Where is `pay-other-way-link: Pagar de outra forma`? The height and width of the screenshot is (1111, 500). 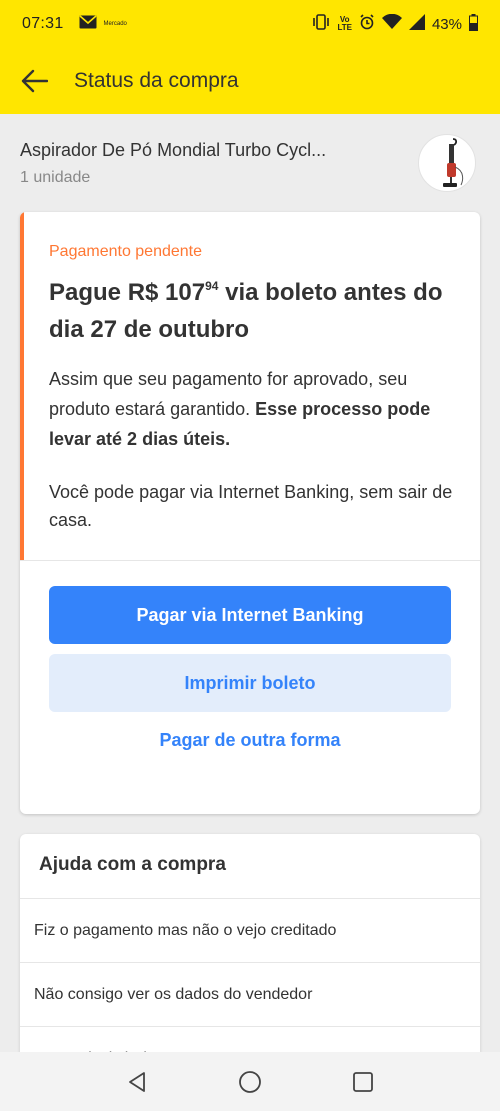
pay-other-way-link: Pagar de outra forma is located at coordinates (250, 740).